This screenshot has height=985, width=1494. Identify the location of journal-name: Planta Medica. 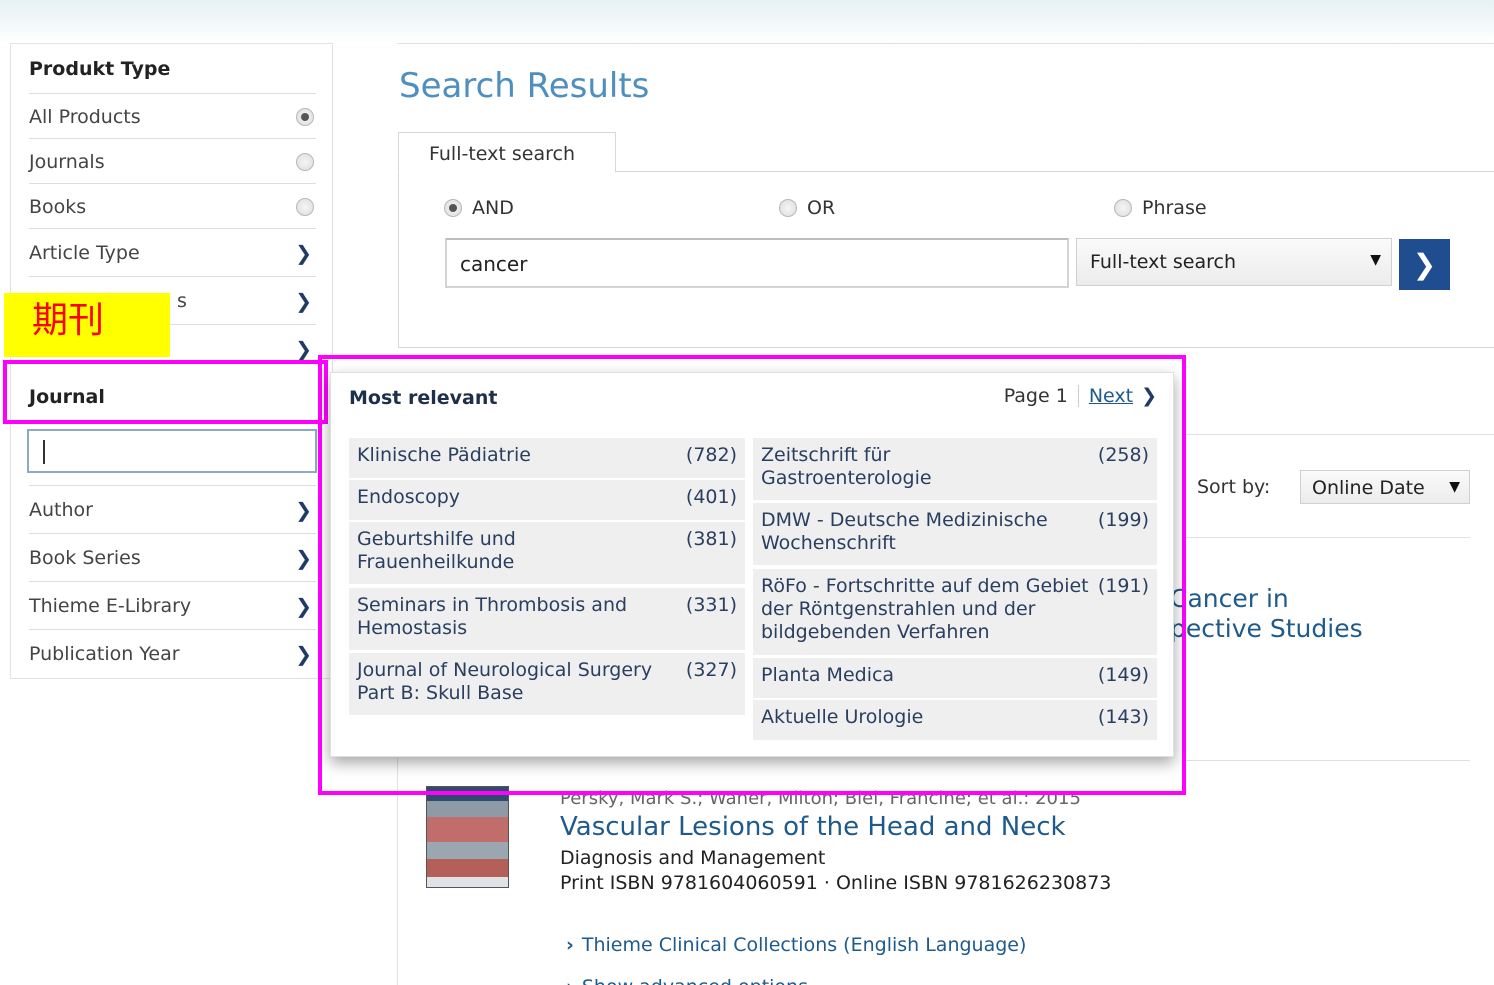
(828, 675).